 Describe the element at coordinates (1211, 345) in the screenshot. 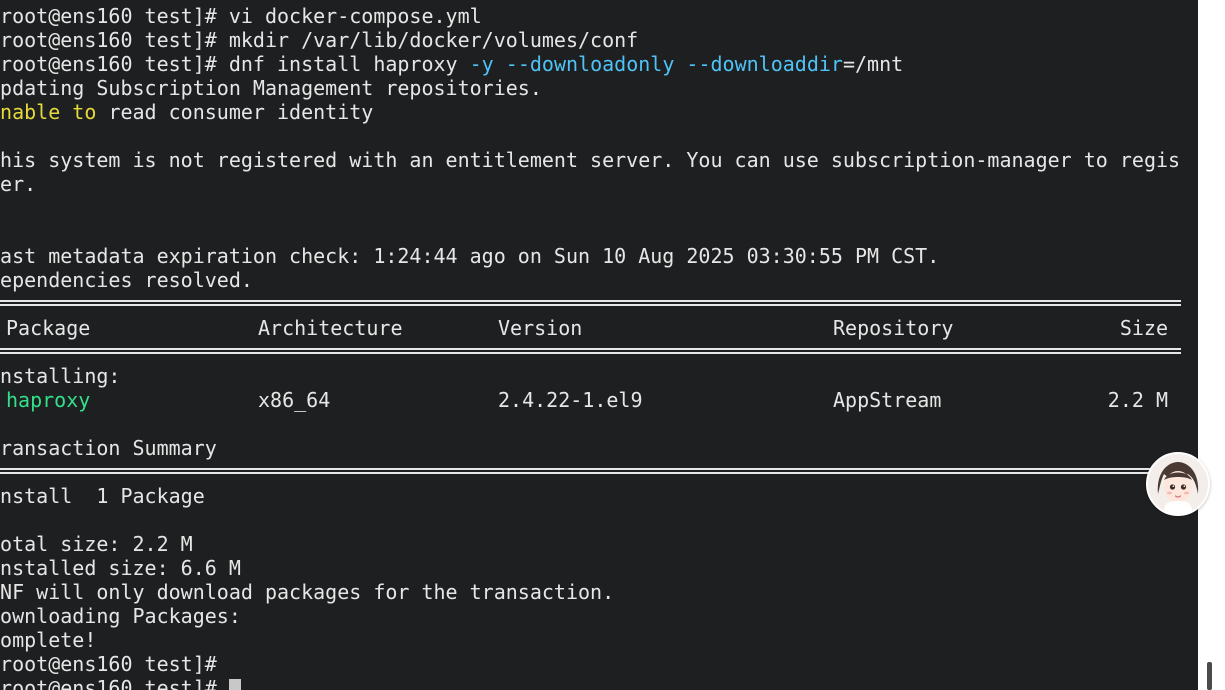

I see `vertical-scrollbar` at that location.